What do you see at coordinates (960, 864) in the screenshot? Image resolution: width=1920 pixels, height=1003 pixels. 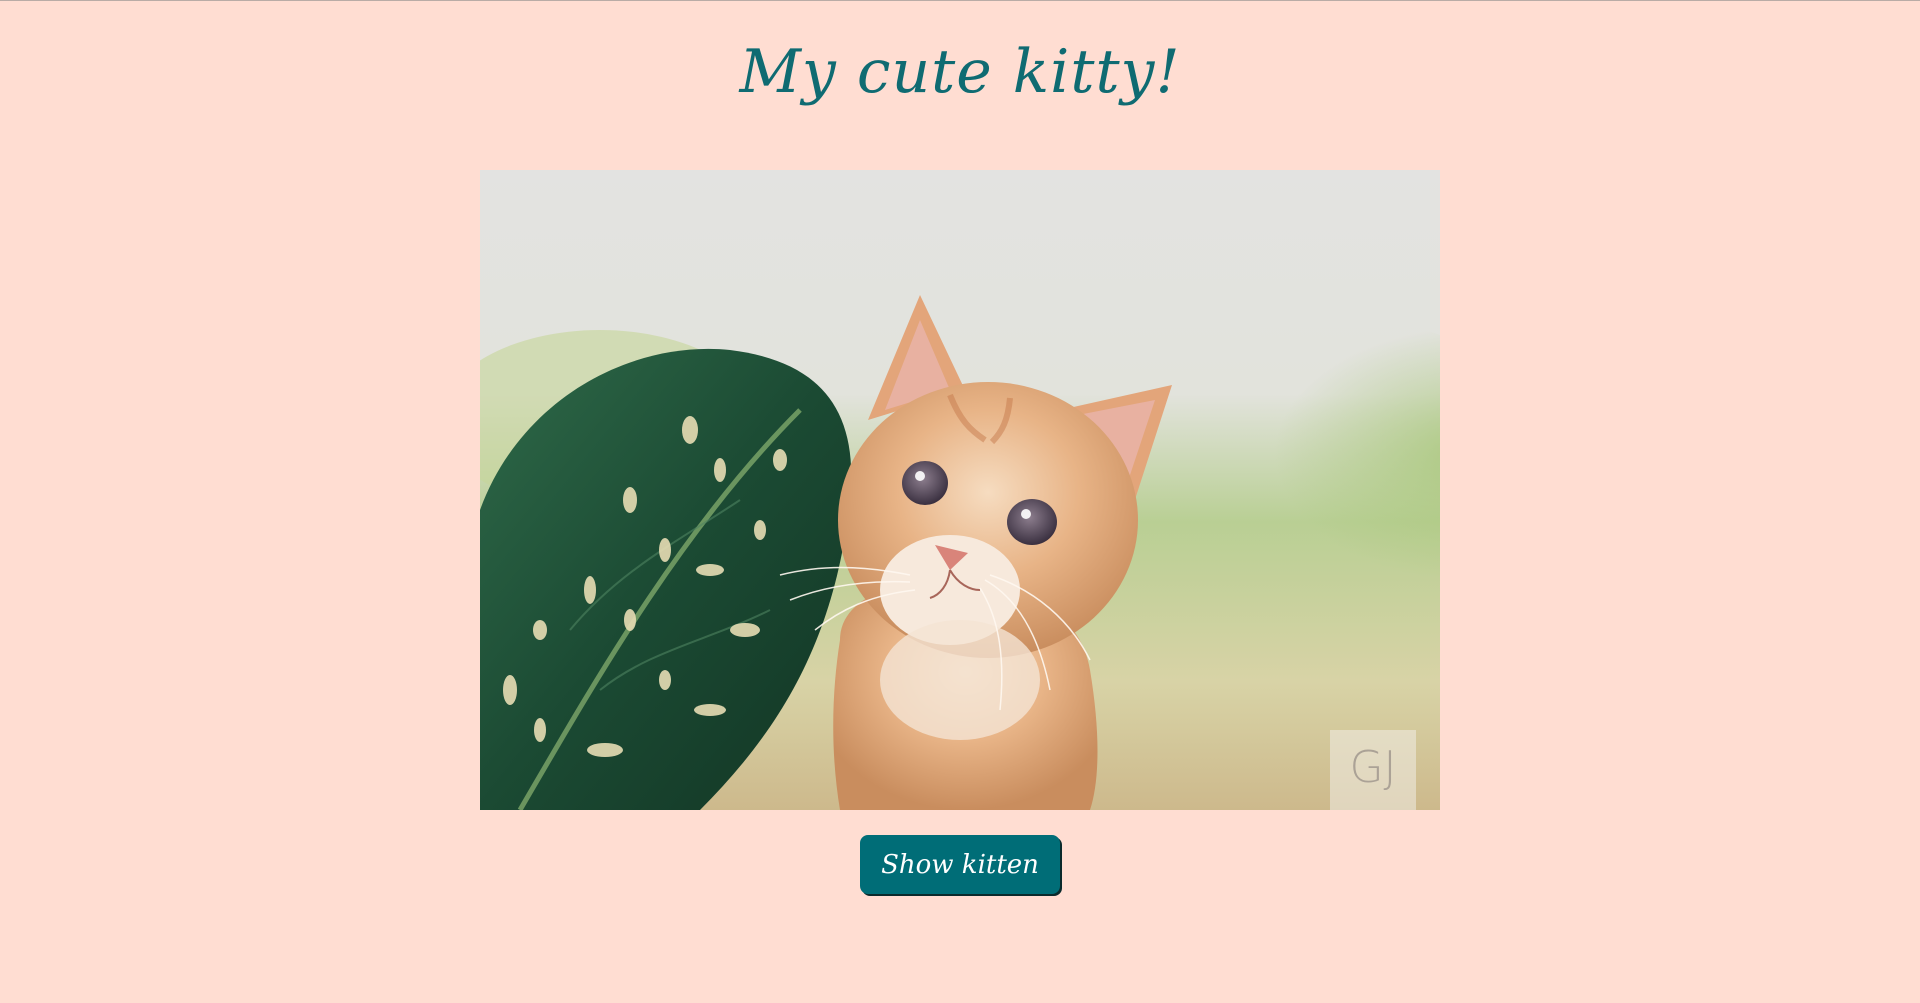 I see `show-kitten-button: Show kitten` at bounding box center [960, 864].